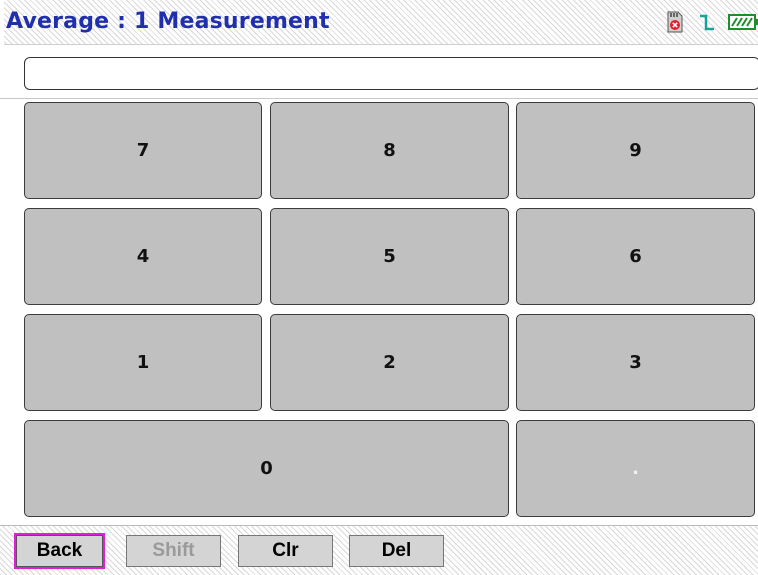  What do you see at coordinates (708, 22) in the screenshot?
I see `trigger-pulse-icon` at bounding box center [708, 22].